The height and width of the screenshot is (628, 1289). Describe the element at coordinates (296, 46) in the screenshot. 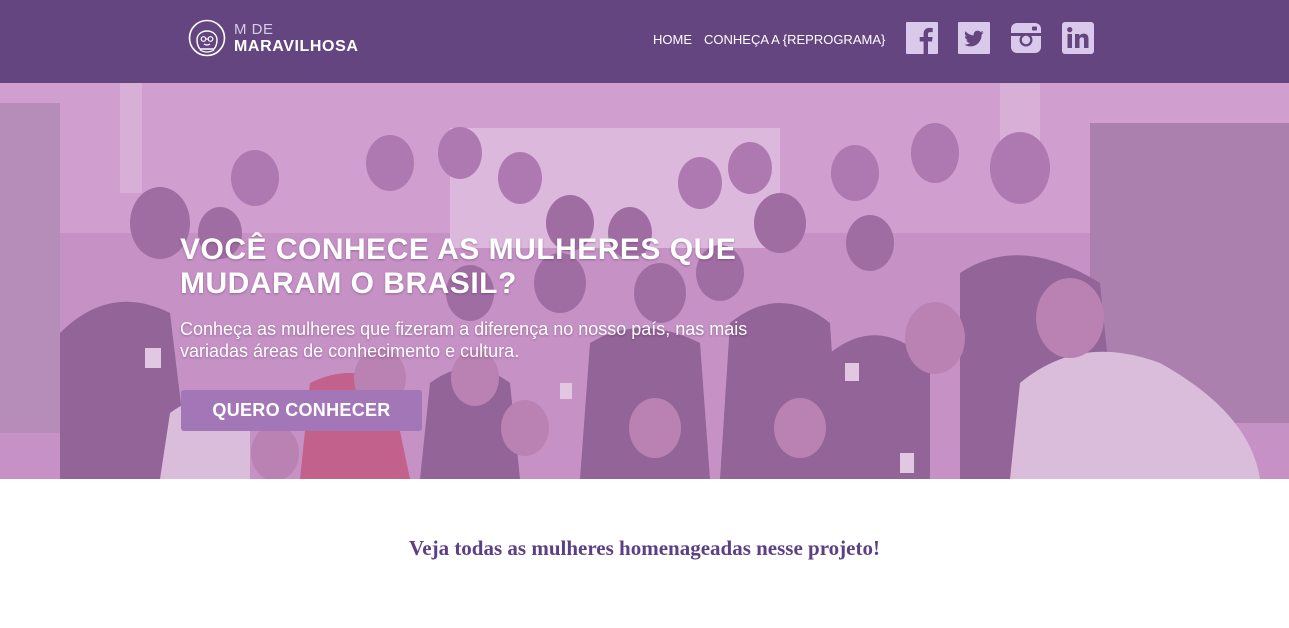

I see `logo-text-line2: MARAVILHOSA` at that location.